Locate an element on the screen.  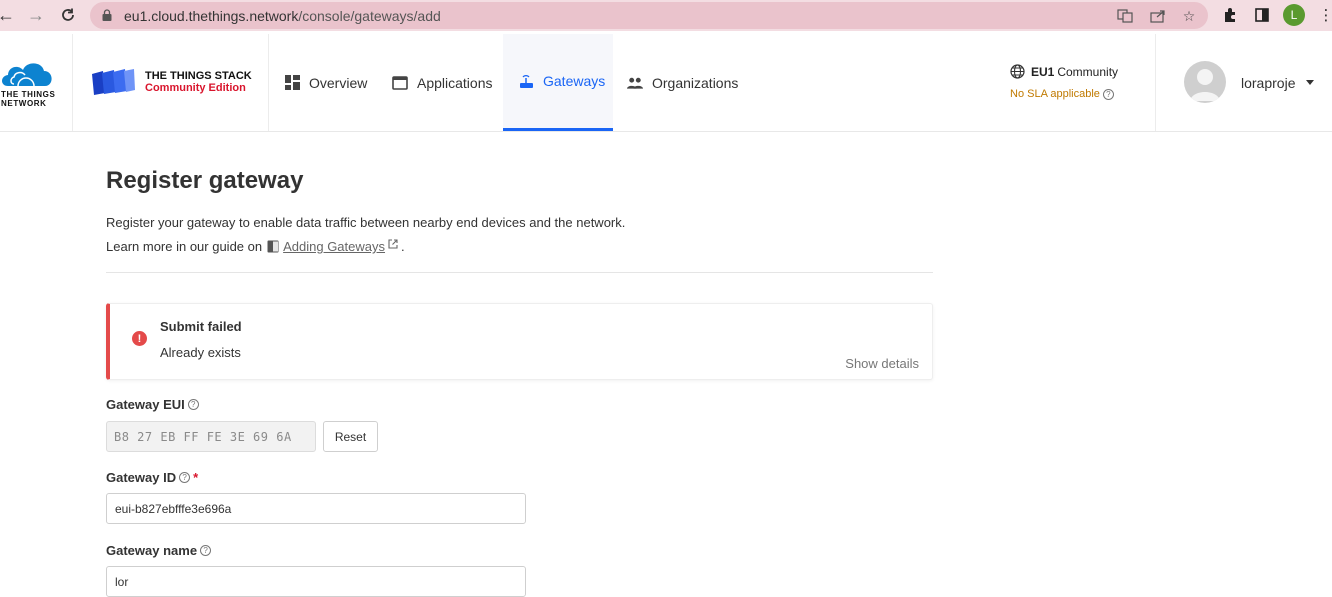
gateway-eui-field: B8 27 EB FF FE 3E 69 6A is located at coordinates (211, 436).